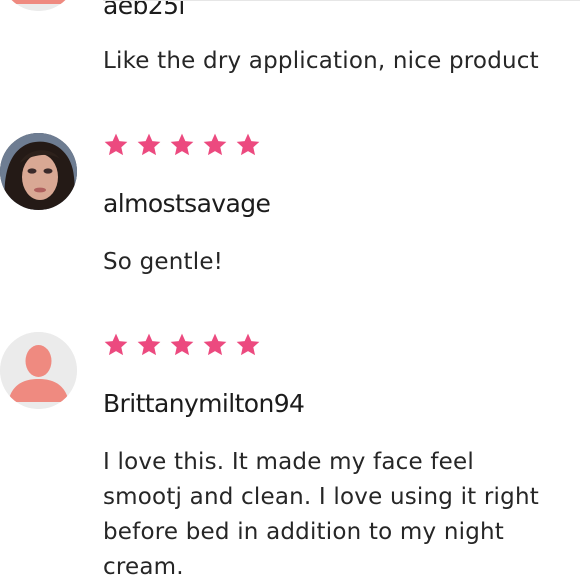  I want to click on divider, so click(341, 0).